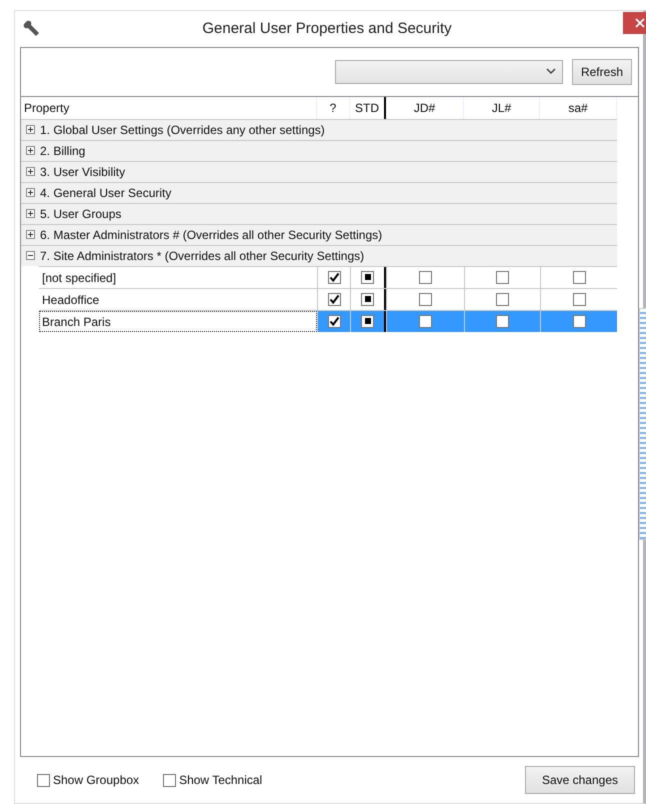 Image resolution: width=646 pixels, height=804 pixels. What do you see at coordinates (602, 71) in the screenshot?
I see `refresh-button: Refresh` at bounding box center [602, 71].